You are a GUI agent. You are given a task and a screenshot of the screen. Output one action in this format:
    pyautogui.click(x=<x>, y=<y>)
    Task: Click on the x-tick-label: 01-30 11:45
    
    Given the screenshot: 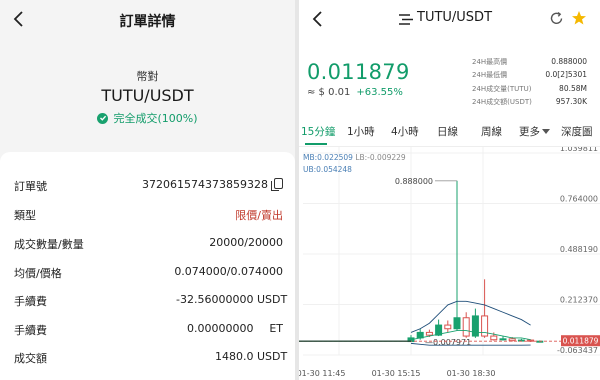 What is the action you would take?
    pyautogui.click(x=322, y=373)
    